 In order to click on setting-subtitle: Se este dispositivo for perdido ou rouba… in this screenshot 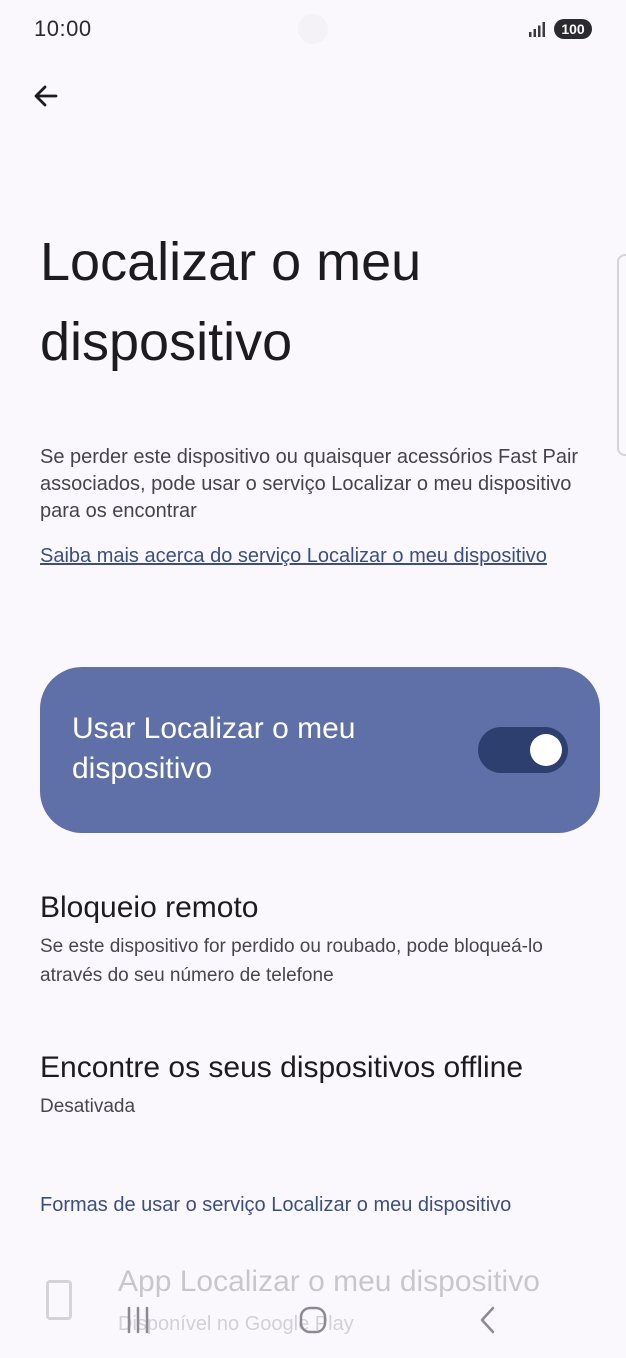, I will do `click(291, 961)`.